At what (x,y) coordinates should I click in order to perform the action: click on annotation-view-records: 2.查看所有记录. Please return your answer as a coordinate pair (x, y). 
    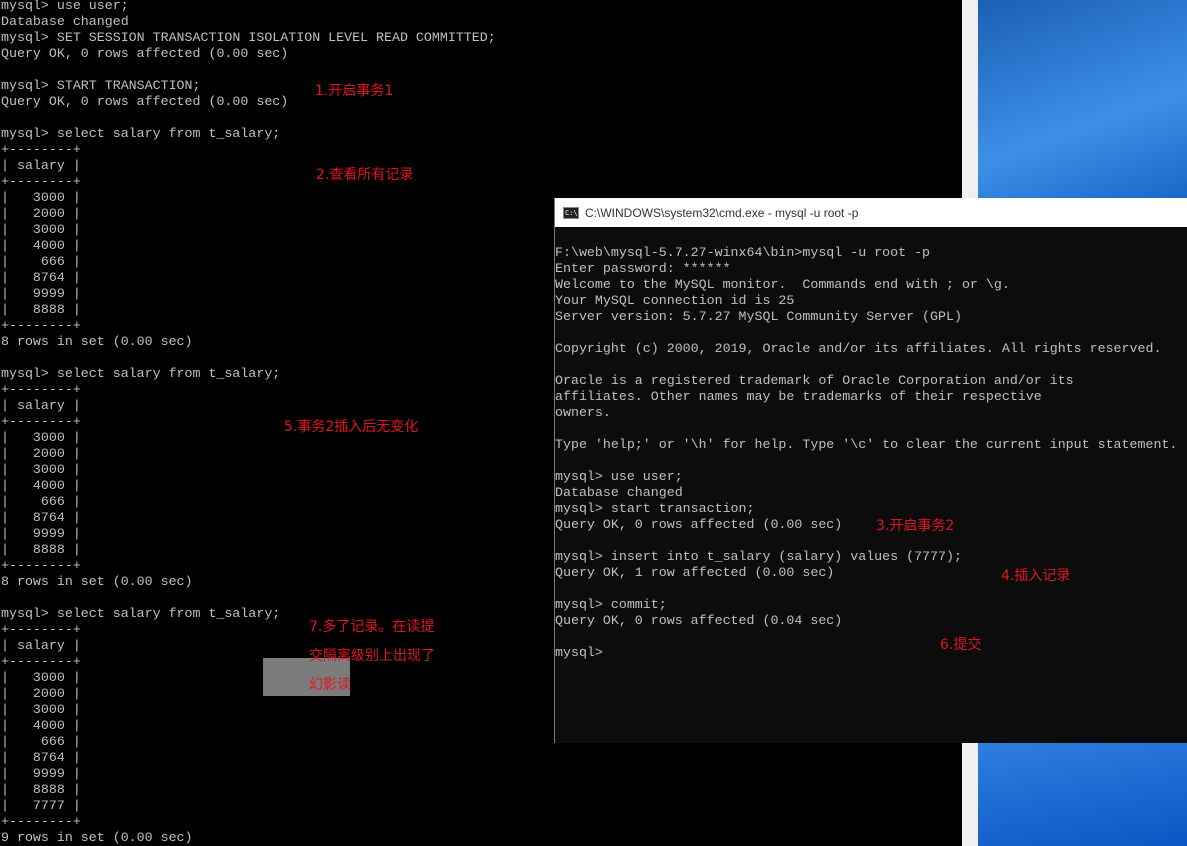
    Looking at the image, I should click on (365, 175).